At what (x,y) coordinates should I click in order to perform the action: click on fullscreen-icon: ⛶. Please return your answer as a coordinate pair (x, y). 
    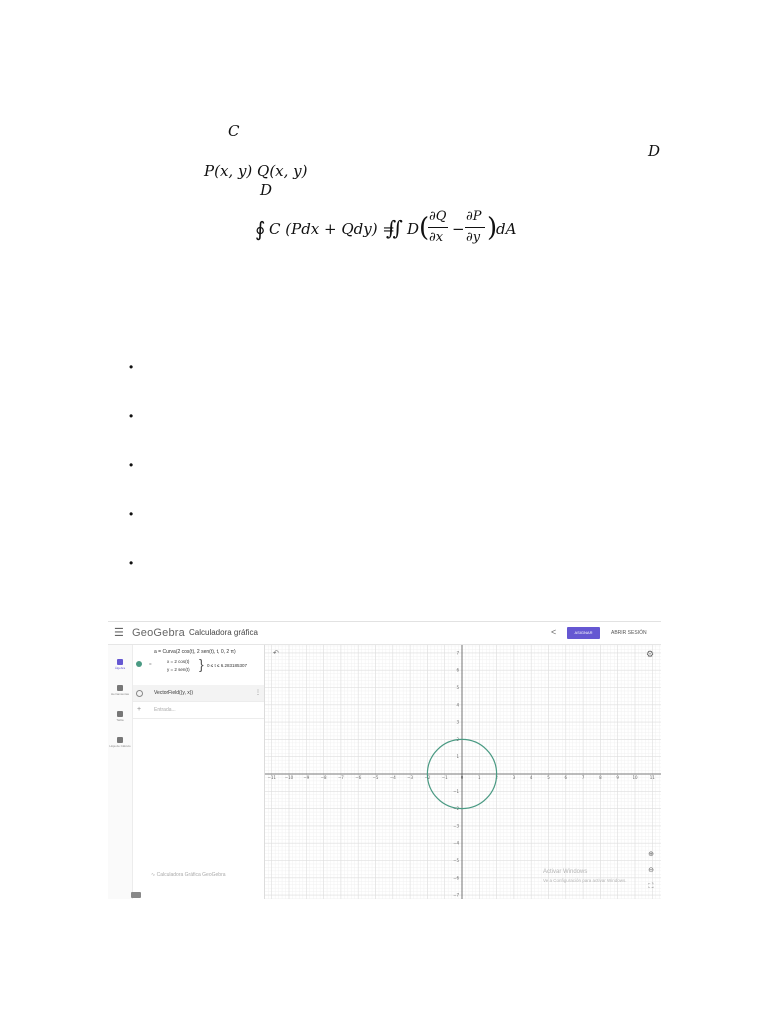
    Looking at the image, I should click on (651, 887).